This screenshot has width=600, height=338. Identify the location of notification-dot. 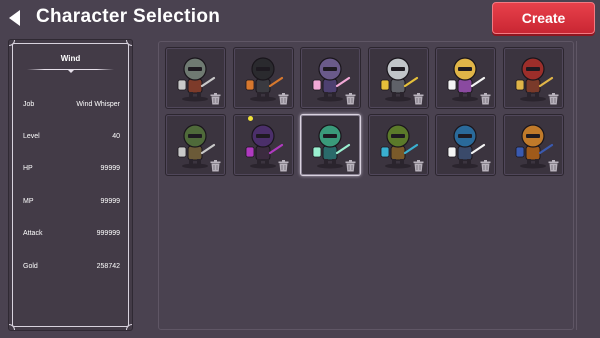
(250, 118).